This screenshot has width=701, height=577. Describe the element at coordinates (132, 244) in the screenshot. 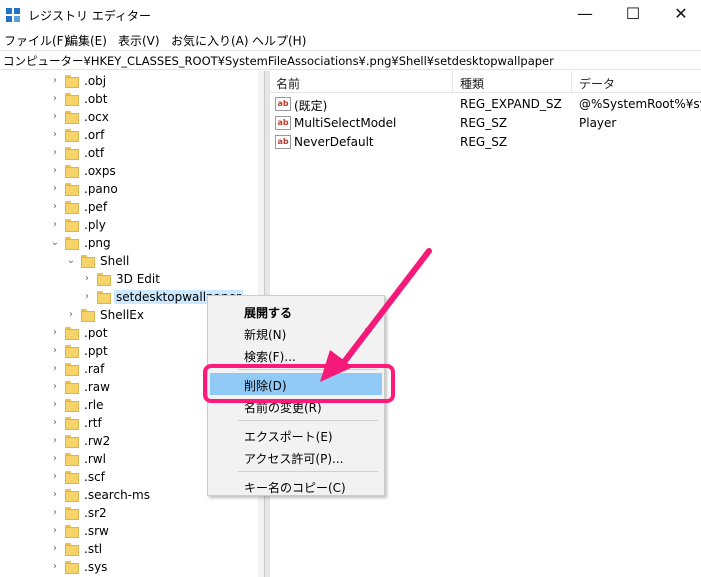

I see `tree-item: ⌄ .png` at that location.